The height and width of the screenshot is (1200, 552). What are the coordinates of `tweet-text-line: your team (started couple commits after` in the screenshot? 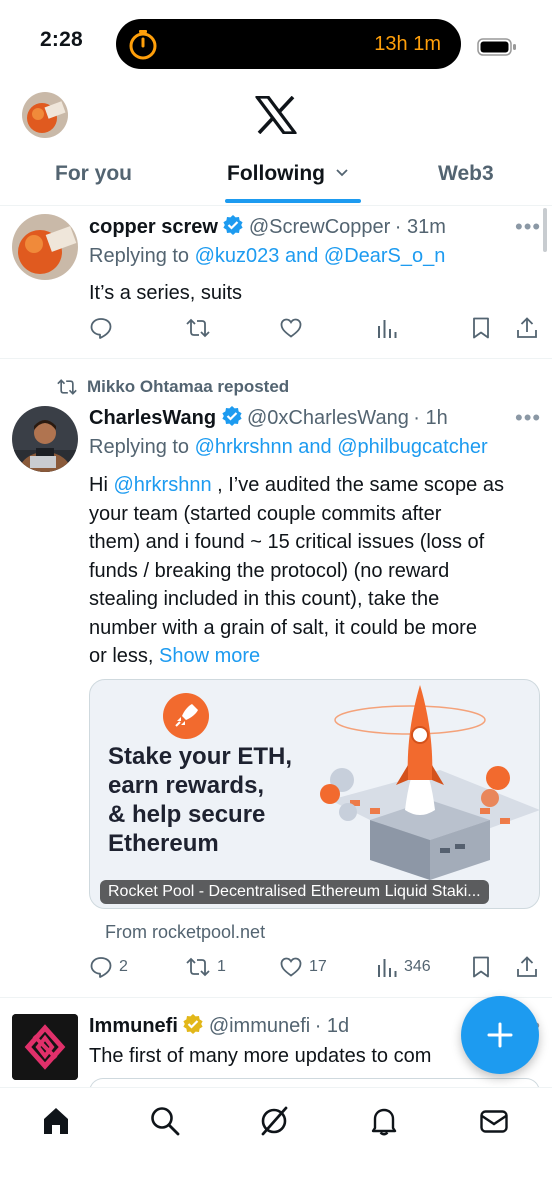 It's located at (265, 513).